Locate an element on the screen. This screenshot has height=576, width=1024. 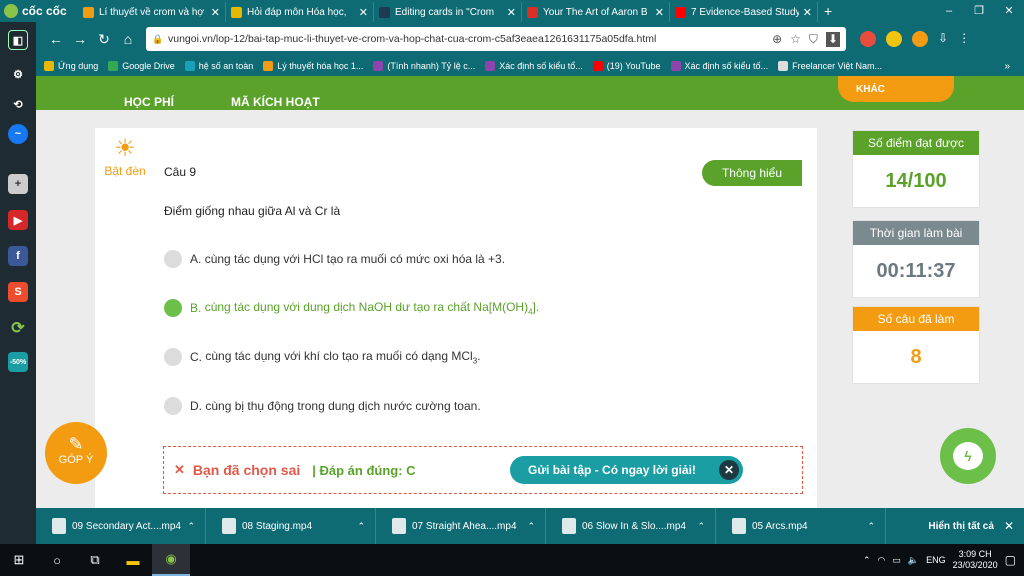
light-toggle: ☀ Bật đèn is located at coordinates (125, 157).